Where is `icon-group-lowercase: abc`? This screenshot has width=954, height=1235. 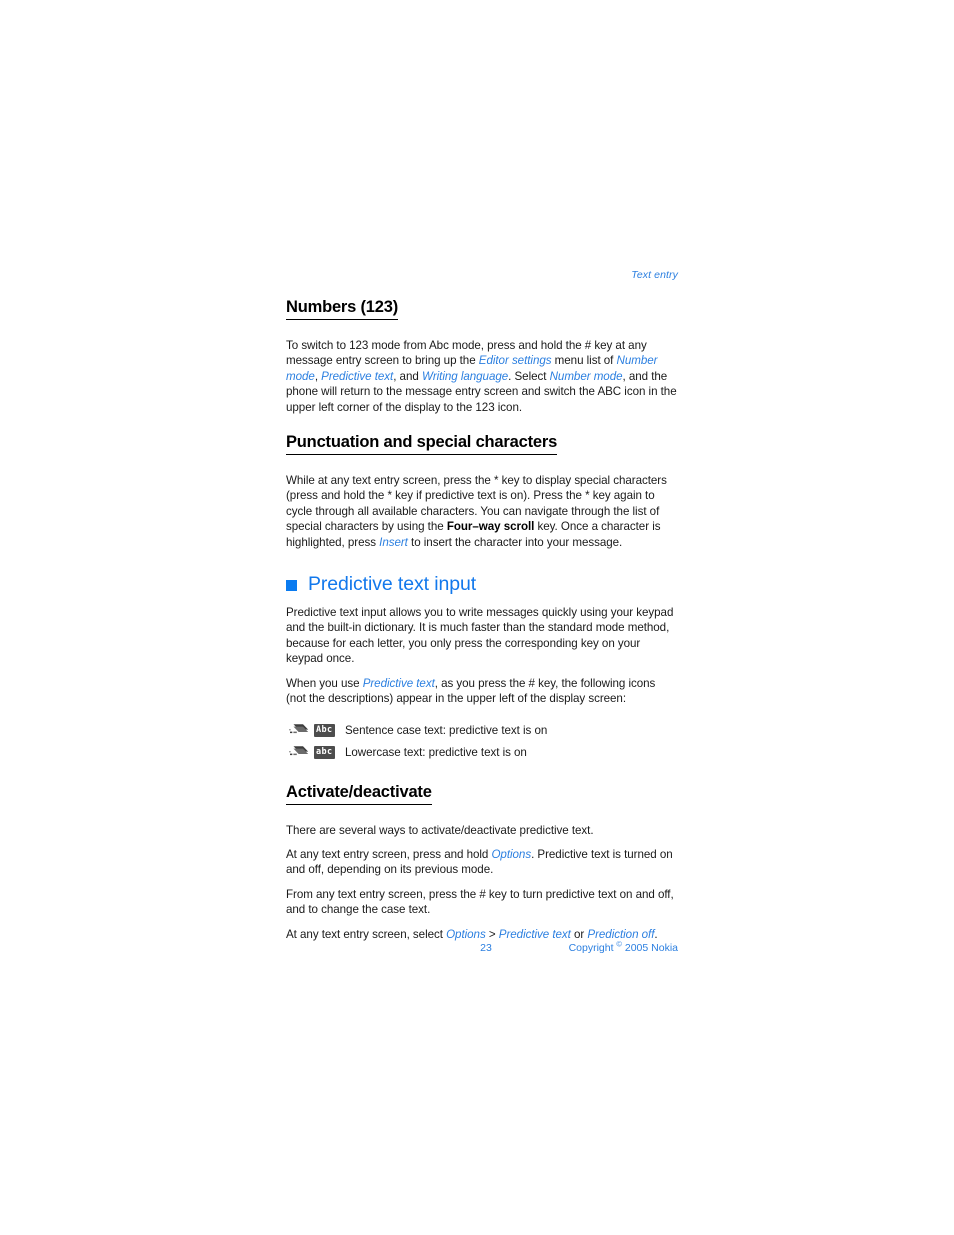
icon-group-lowercase: abc is located at coordinates (315, 753).